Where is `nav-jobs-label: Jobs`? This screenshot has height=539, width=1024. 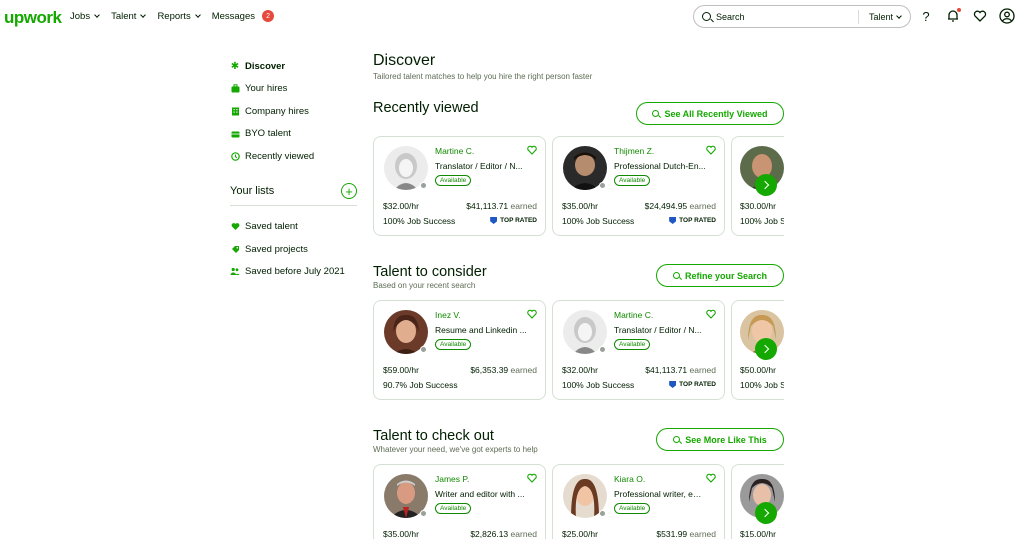 nav-jobs-label: Jobs is located at coordinates (80, 16).